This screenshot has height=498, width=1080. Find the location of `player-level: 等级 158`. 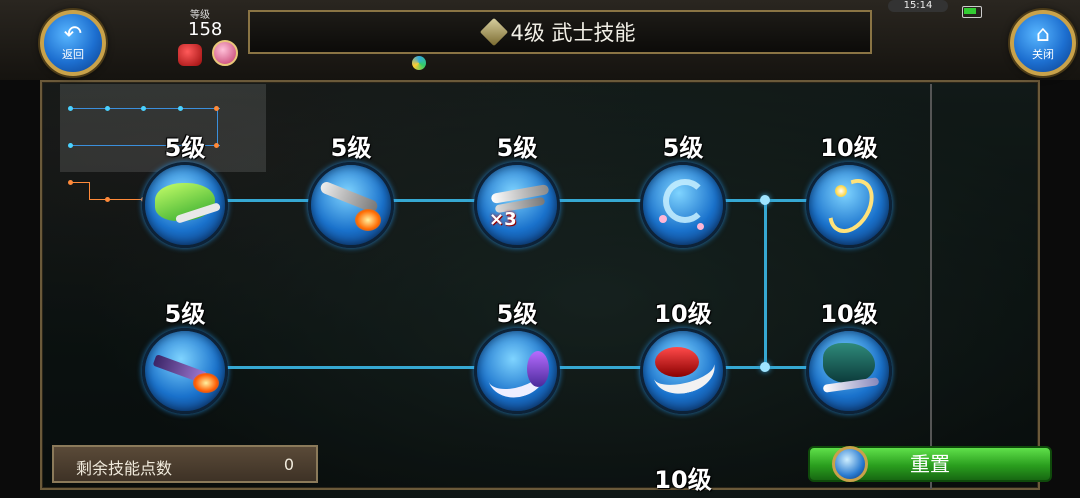

player-level: 等级 158 is located at coordinates (195, 24).